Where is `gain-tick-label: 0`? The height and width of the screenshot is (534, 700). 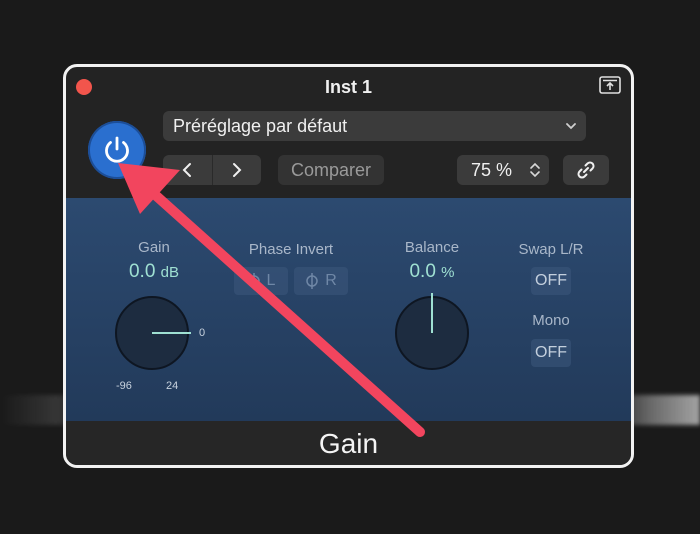 gain-tick-label: 0 is located at coordinates (202, 333).